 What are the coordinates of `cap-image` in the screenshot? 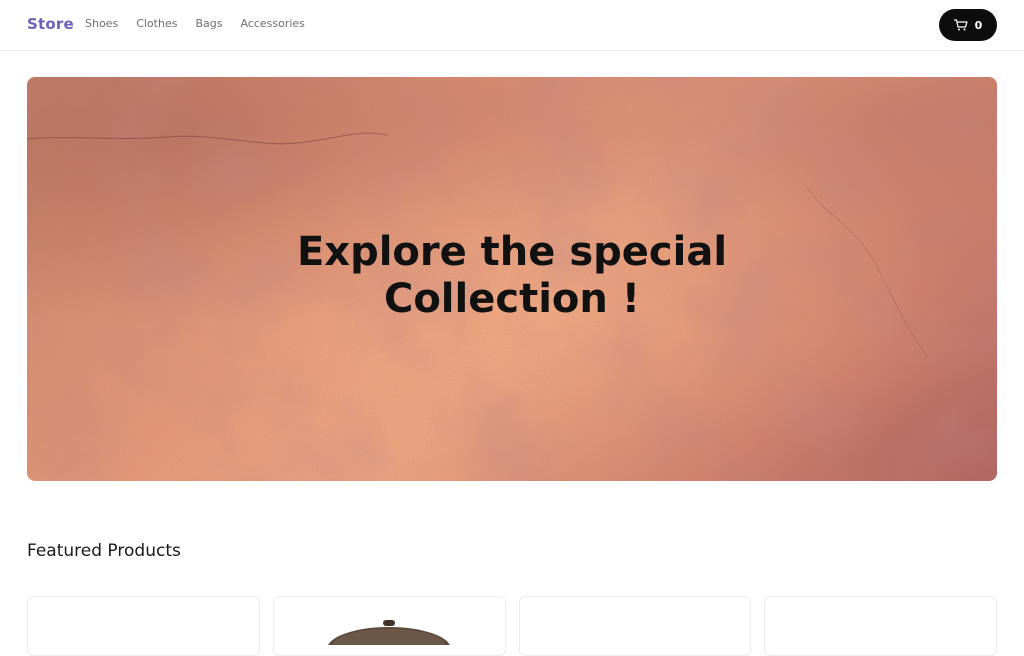 It's located at (388, 632).